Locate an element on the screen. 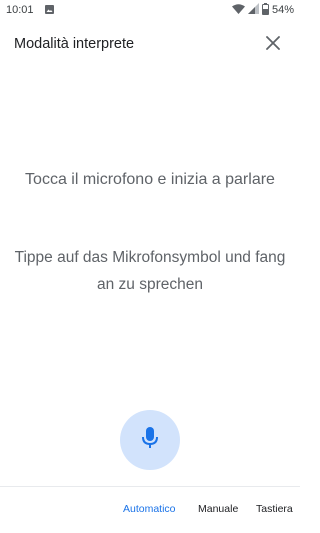 The image size is (320, 533). image-notification-icon is located at coordinates (49, 9).